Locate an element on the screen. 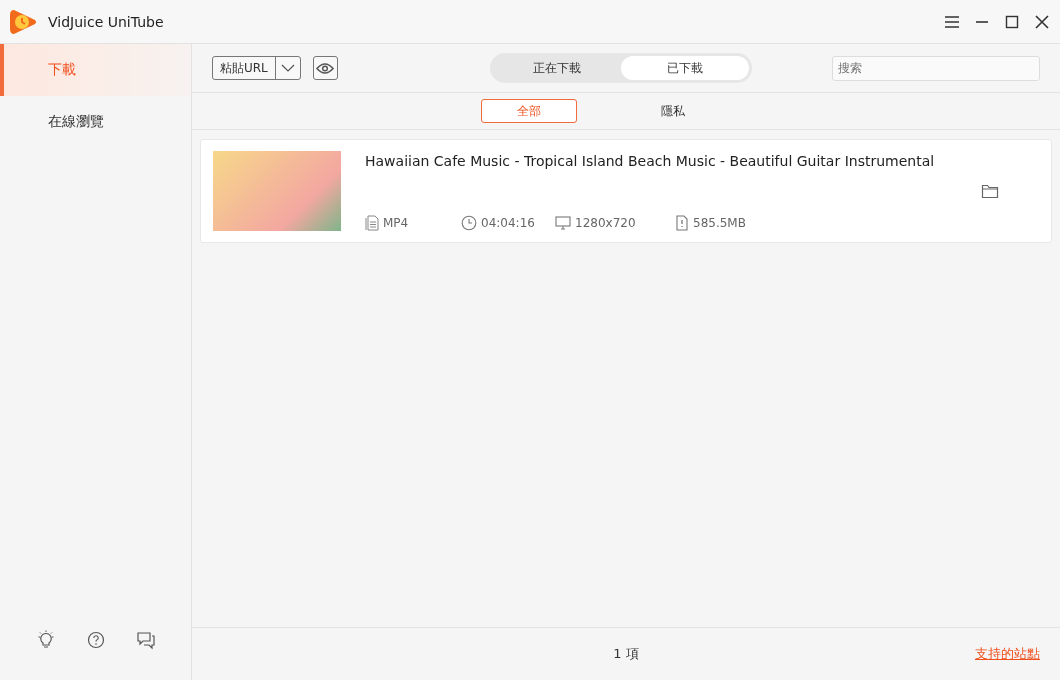  chat-icon is located at coordinates (146, 640).